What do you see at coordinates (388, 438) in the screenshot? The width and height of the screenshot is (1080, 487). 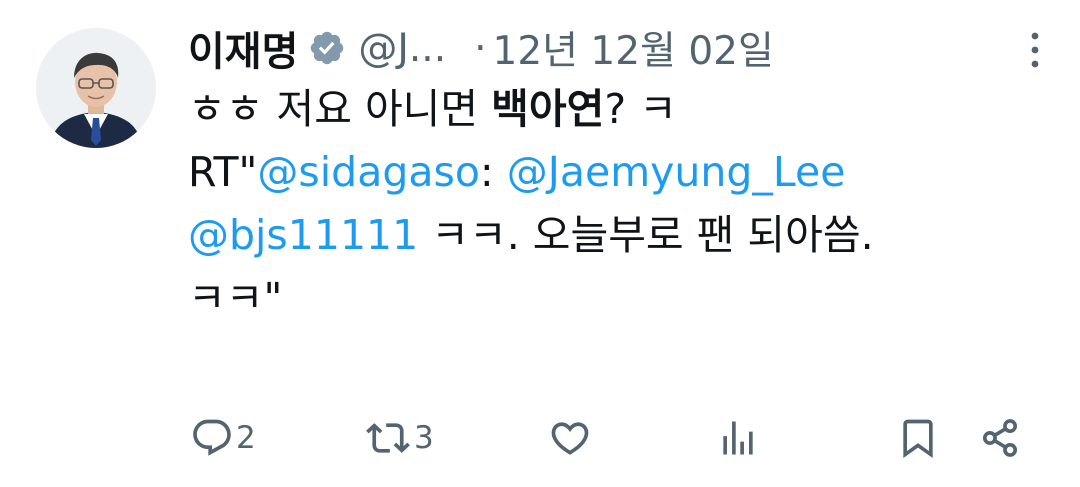 I see `retweet-icon` at bounding box center [388, 438].